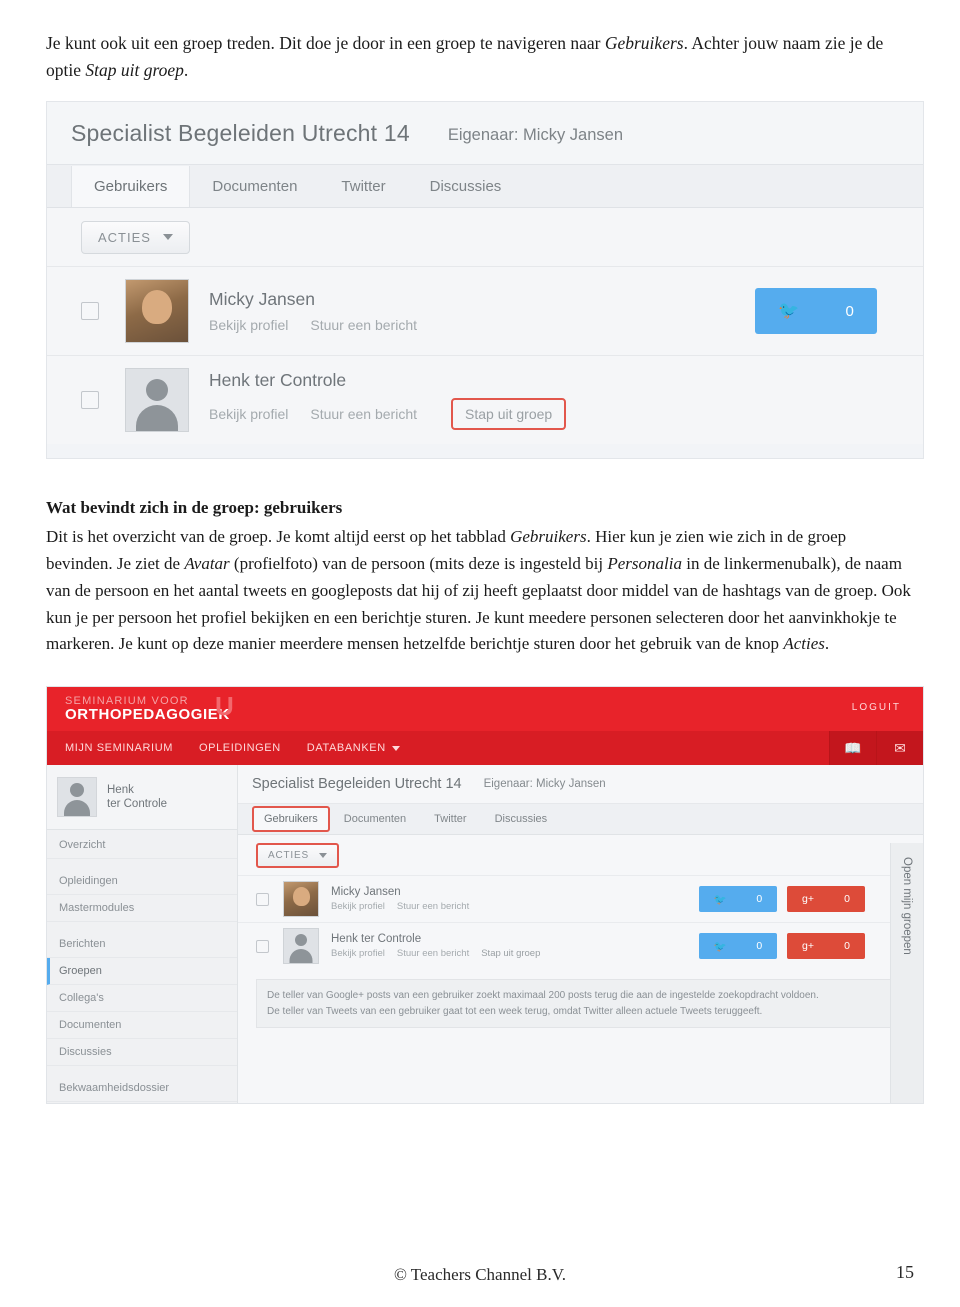 This screenshot has height=1307, width=960. I want to click on sidebar-item-bekwaamheidsdossier: Bekwaamheidsdossier, so click(142, 1089).